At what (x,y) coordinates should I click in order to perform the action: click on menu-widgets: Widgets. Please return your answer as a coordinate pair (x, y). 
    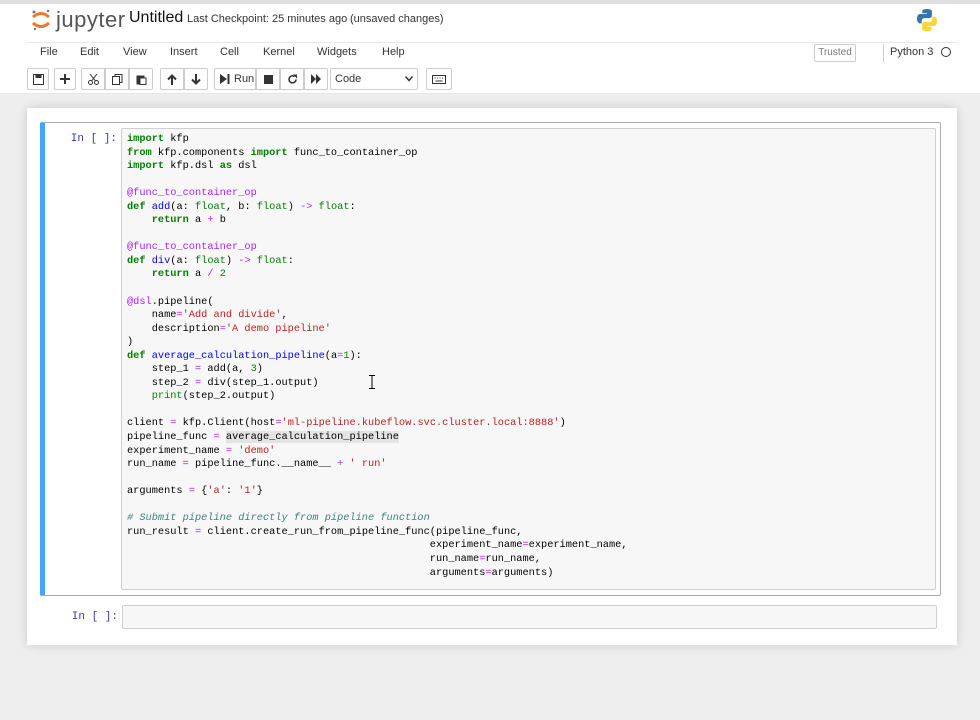
    Looking at the image, I should click on (337, 52).